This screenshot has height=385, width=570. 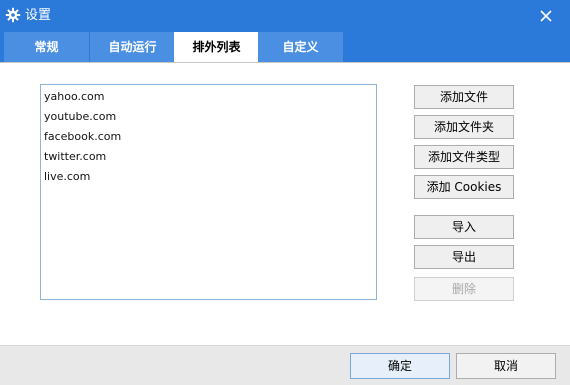 I want to click on list-item: yahoo.com, so click(x=208, y=97).